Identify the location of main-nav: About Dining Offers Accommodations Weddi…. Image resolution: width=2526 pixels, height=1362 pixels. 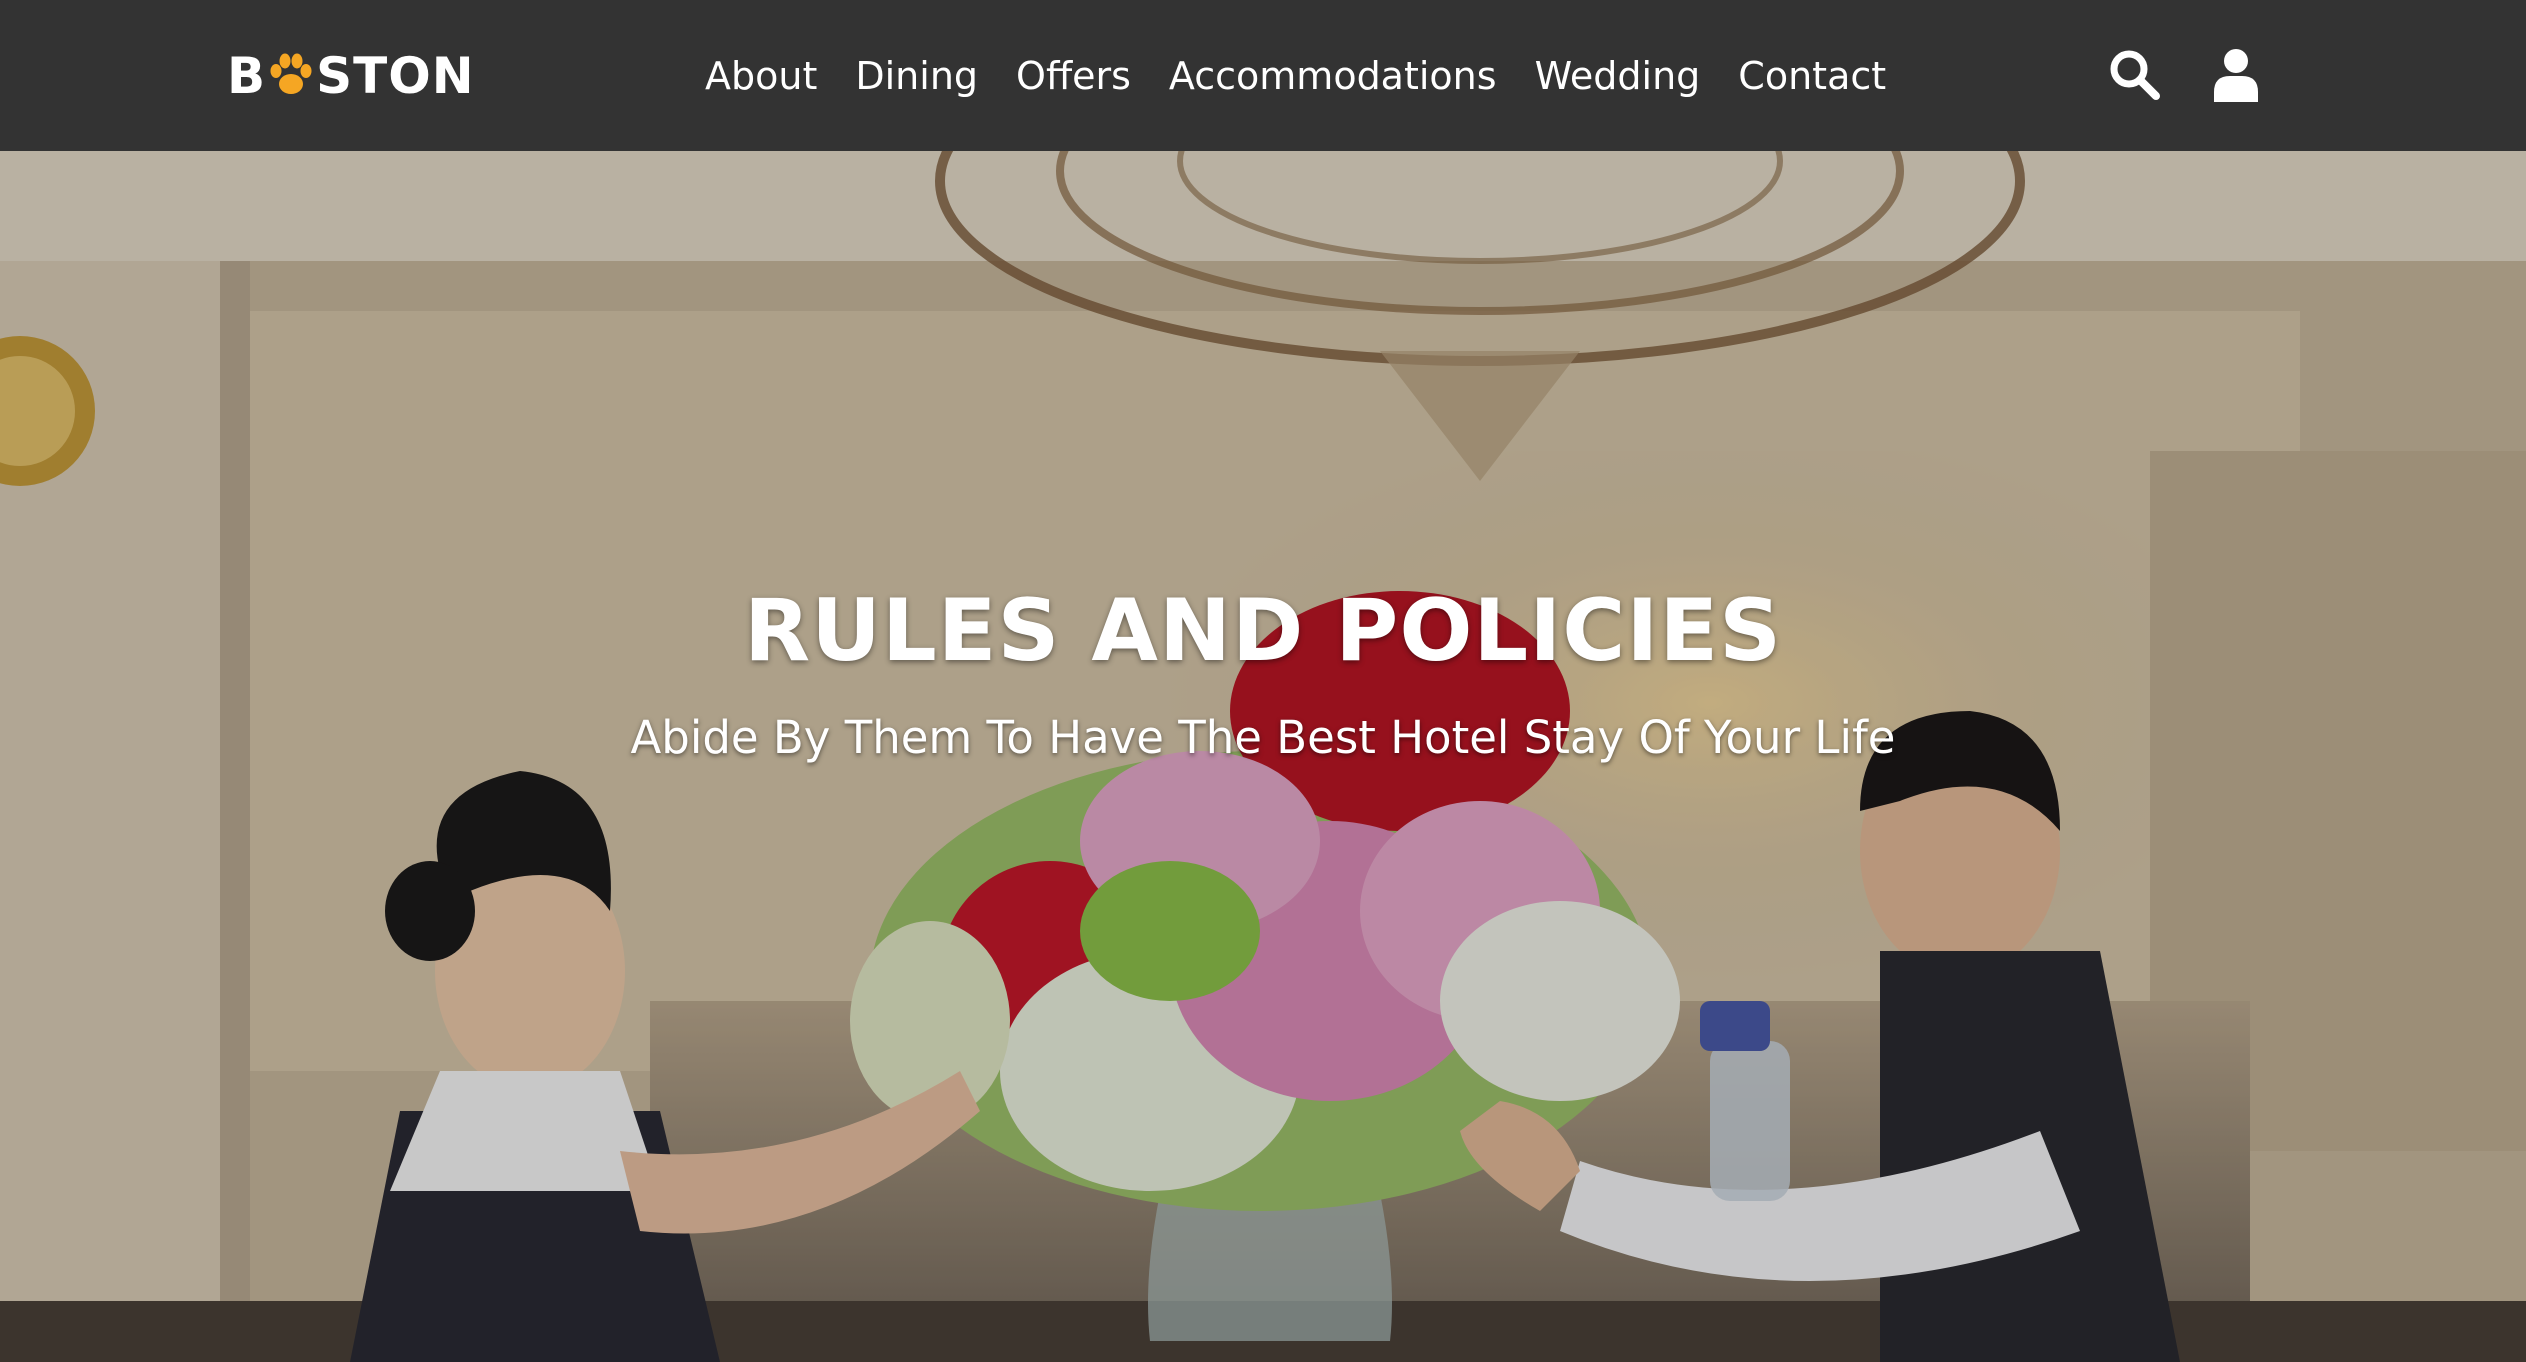
(1295, 75).